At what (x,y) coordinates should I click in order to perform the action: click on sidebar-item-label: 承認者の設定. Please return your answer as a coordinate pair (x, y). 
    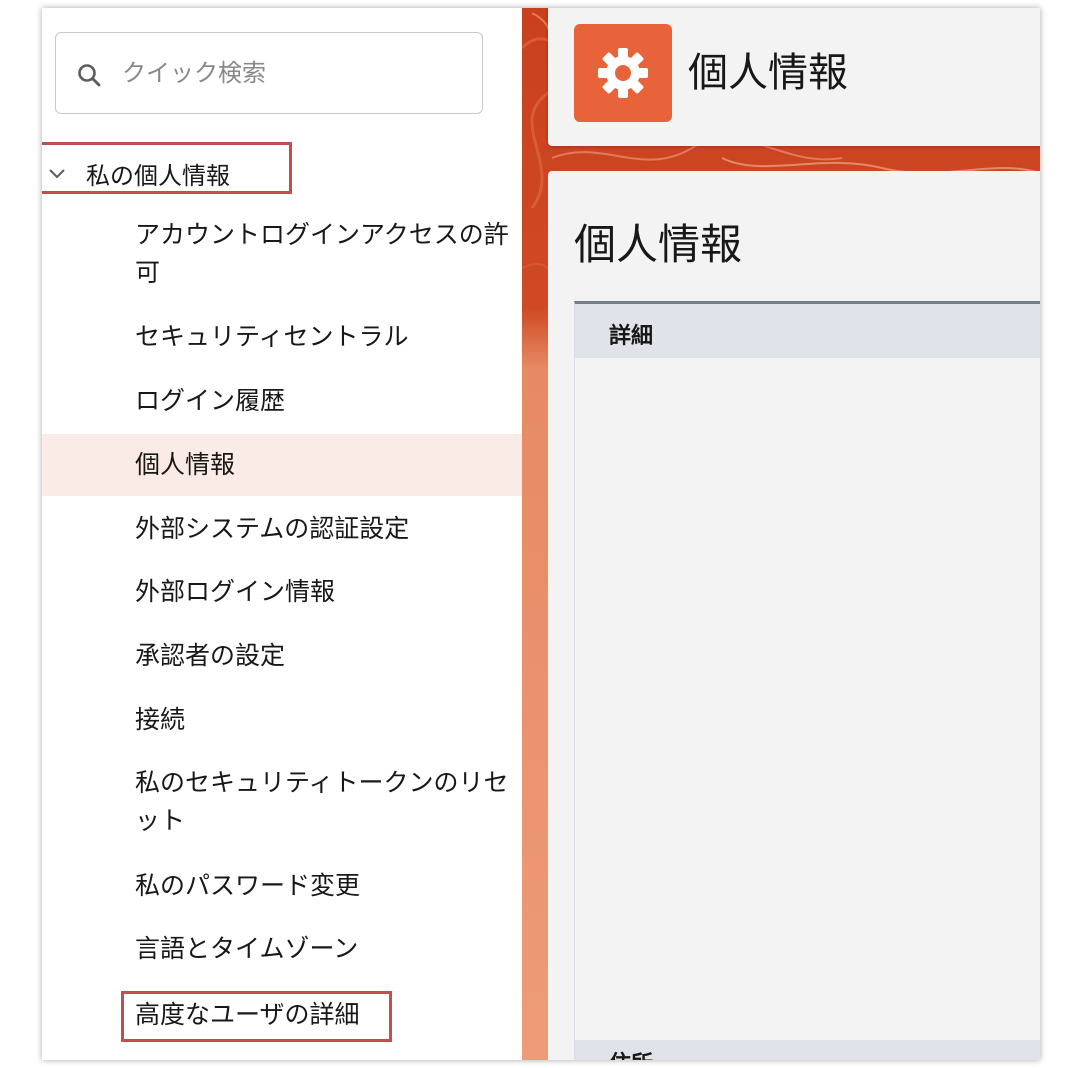
    Looking at the image, I should click on (210, 655).